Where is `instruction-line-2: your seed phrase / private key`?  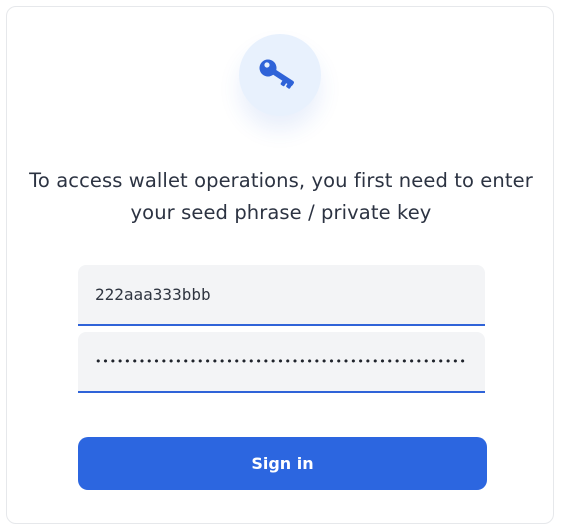
instruction-line-2: your seed phrase / private key is located at coordinates (281, 212).